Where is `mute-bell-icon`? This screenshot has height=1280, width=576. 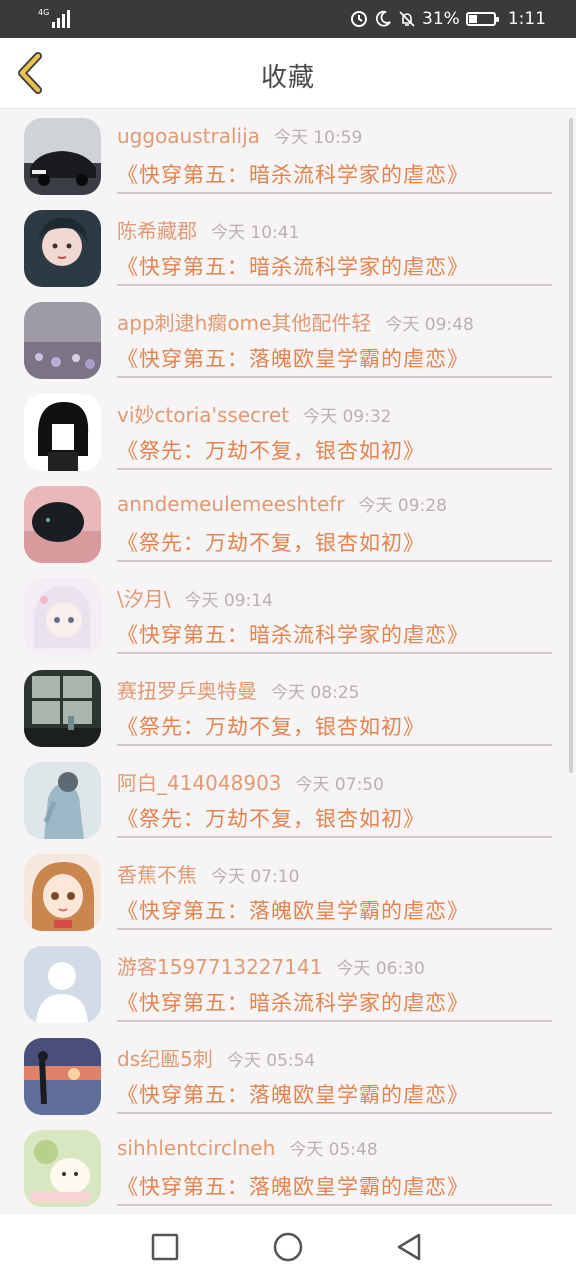
mute-bell-icon is located at coordinates (407, 19).